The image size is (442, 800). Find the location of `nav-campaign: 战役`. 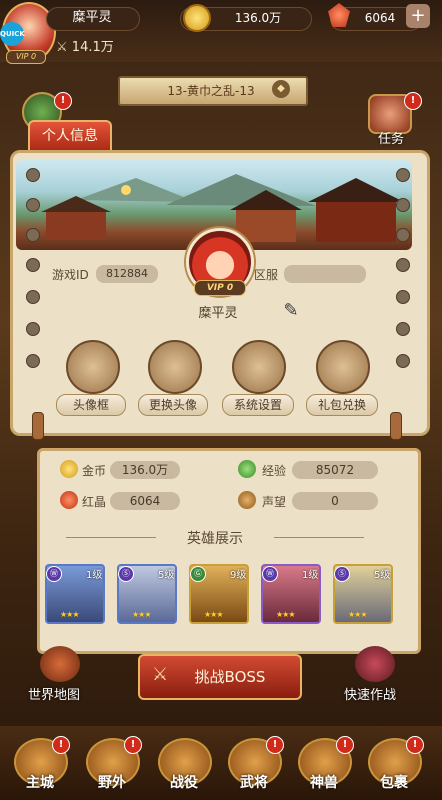

nav-campaign: 战役 is located at coordinates (184, 782).